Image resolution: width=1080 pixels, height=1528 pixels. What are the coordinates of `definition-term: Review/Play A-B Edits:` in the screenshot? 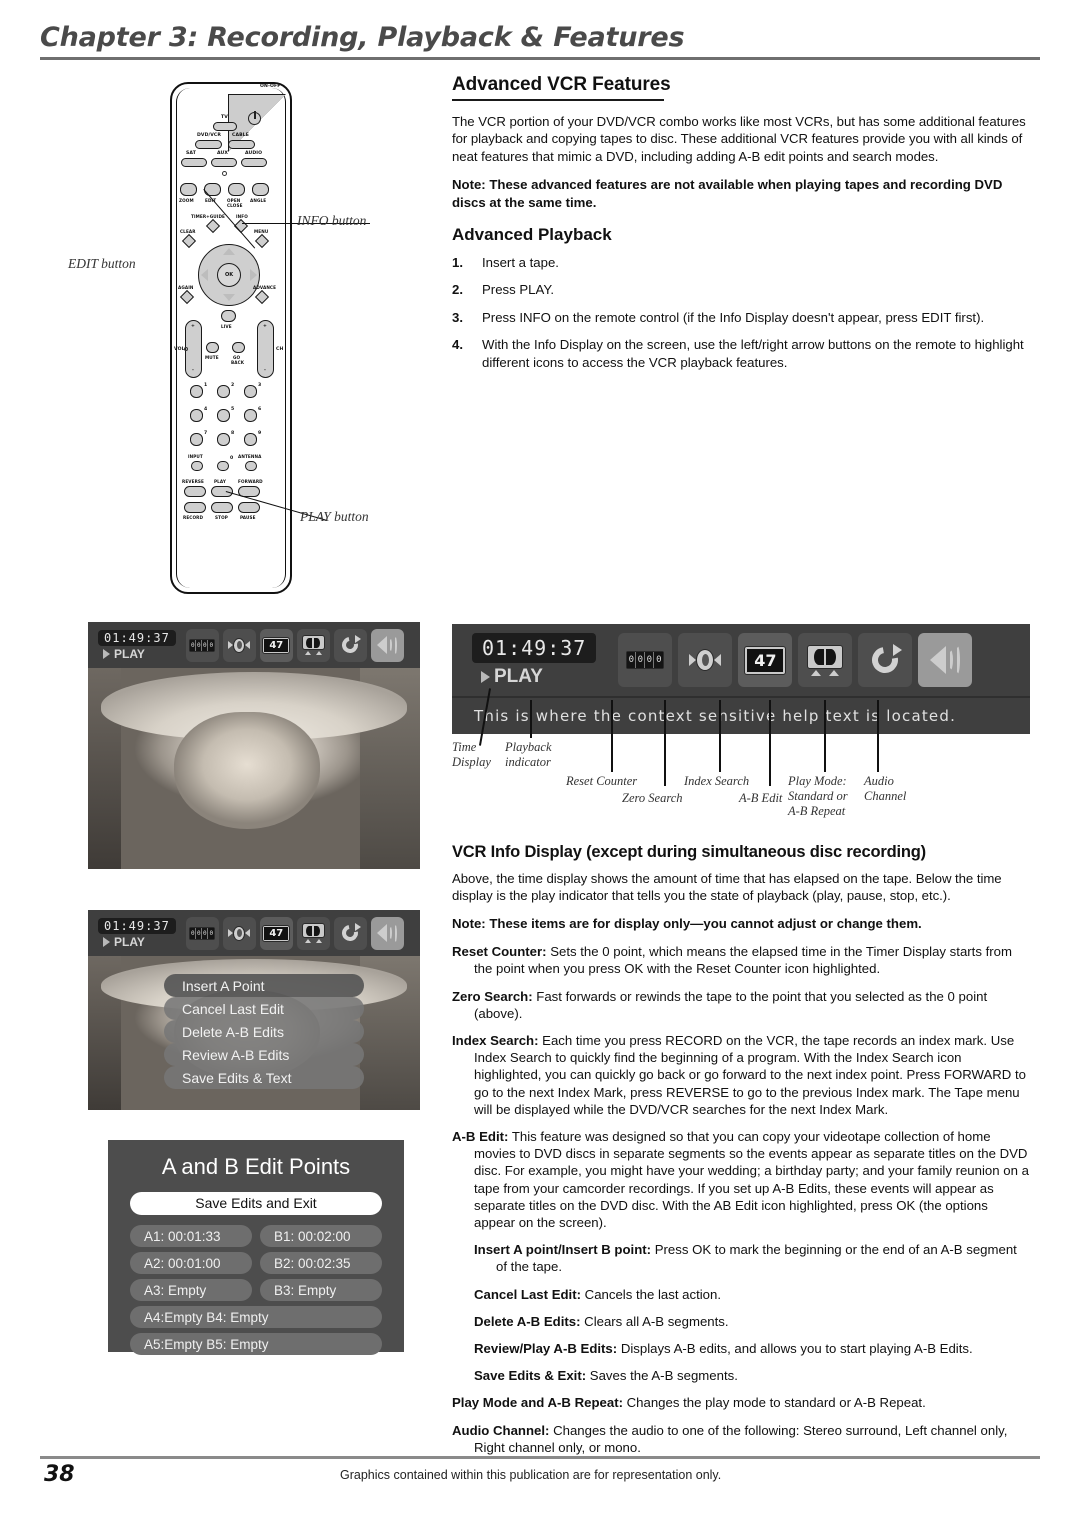 It's located at (546, 1349).